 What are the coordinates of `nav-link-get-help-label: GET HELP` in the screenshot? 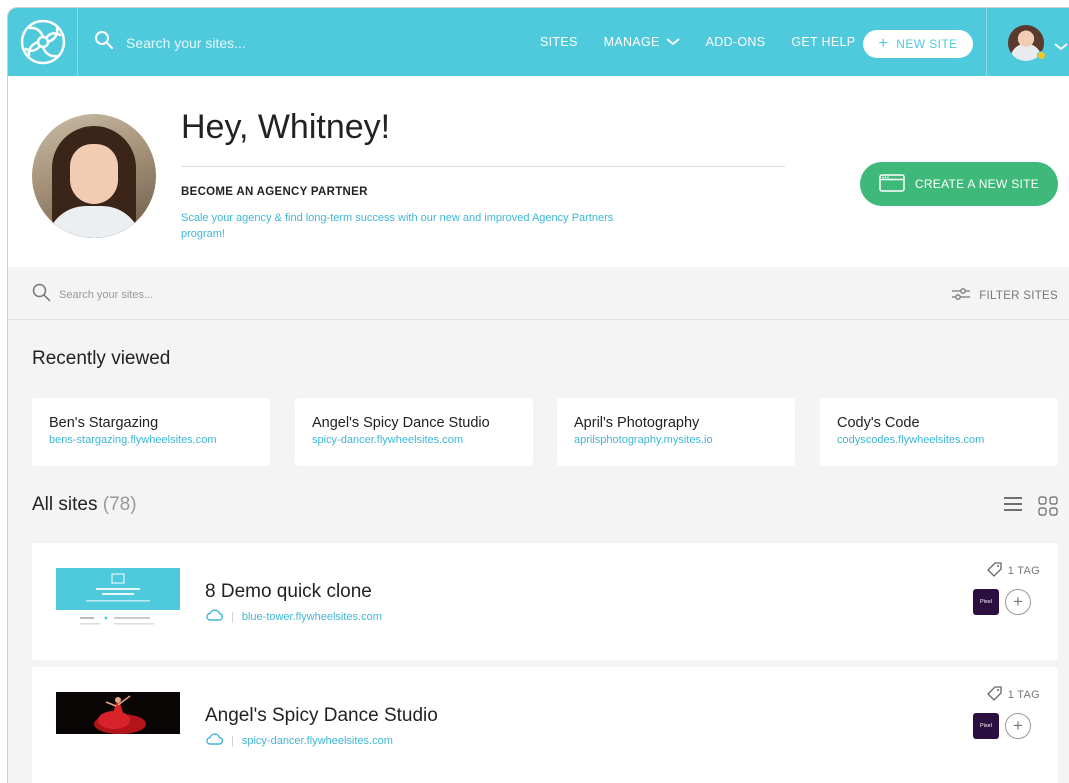 It's located at (823, 42).